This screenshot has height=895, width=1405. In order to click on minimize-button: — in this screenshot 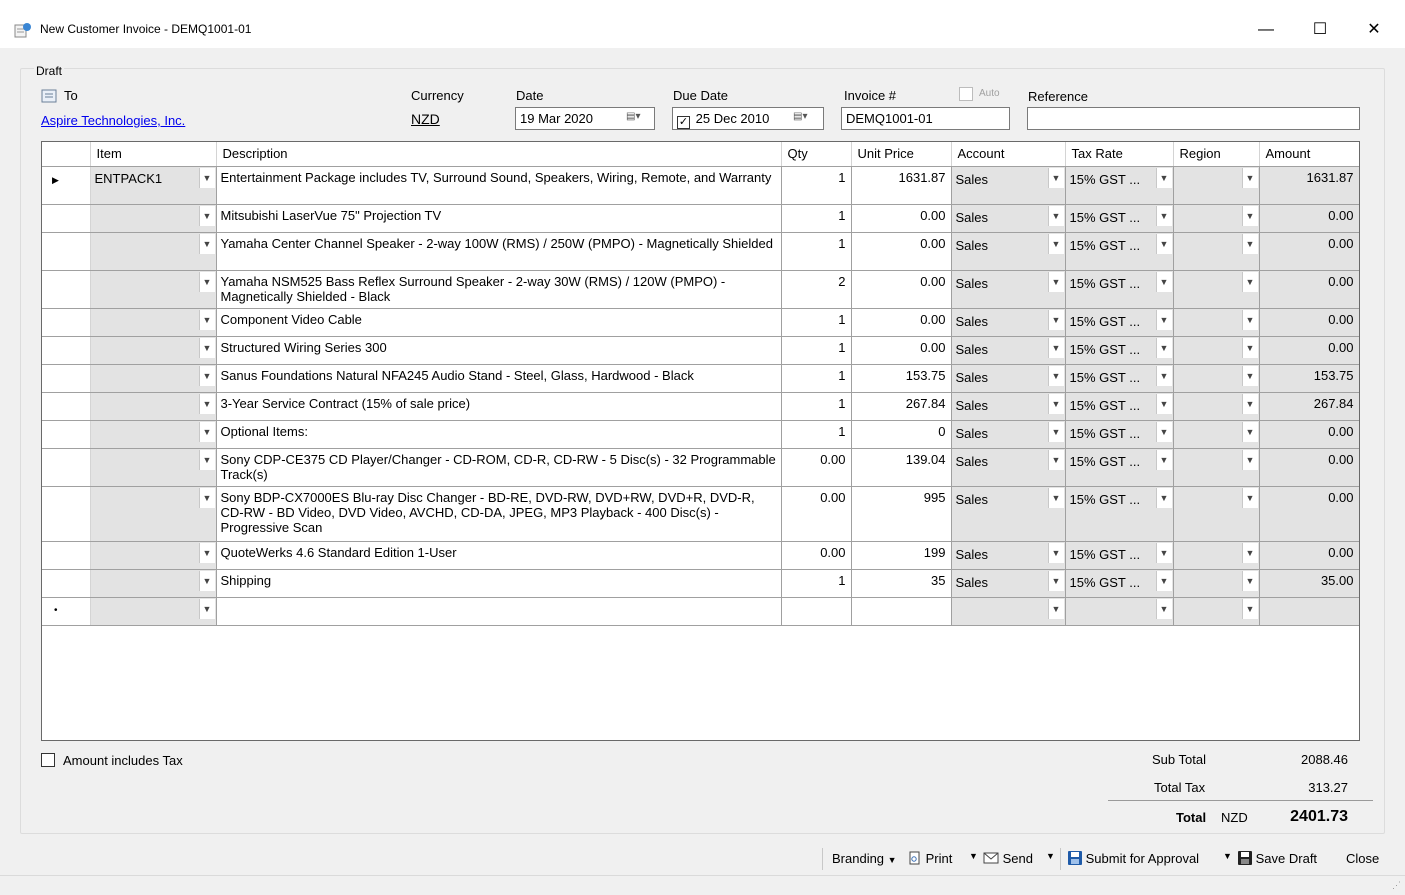, I will do `click(1266, 30)`.